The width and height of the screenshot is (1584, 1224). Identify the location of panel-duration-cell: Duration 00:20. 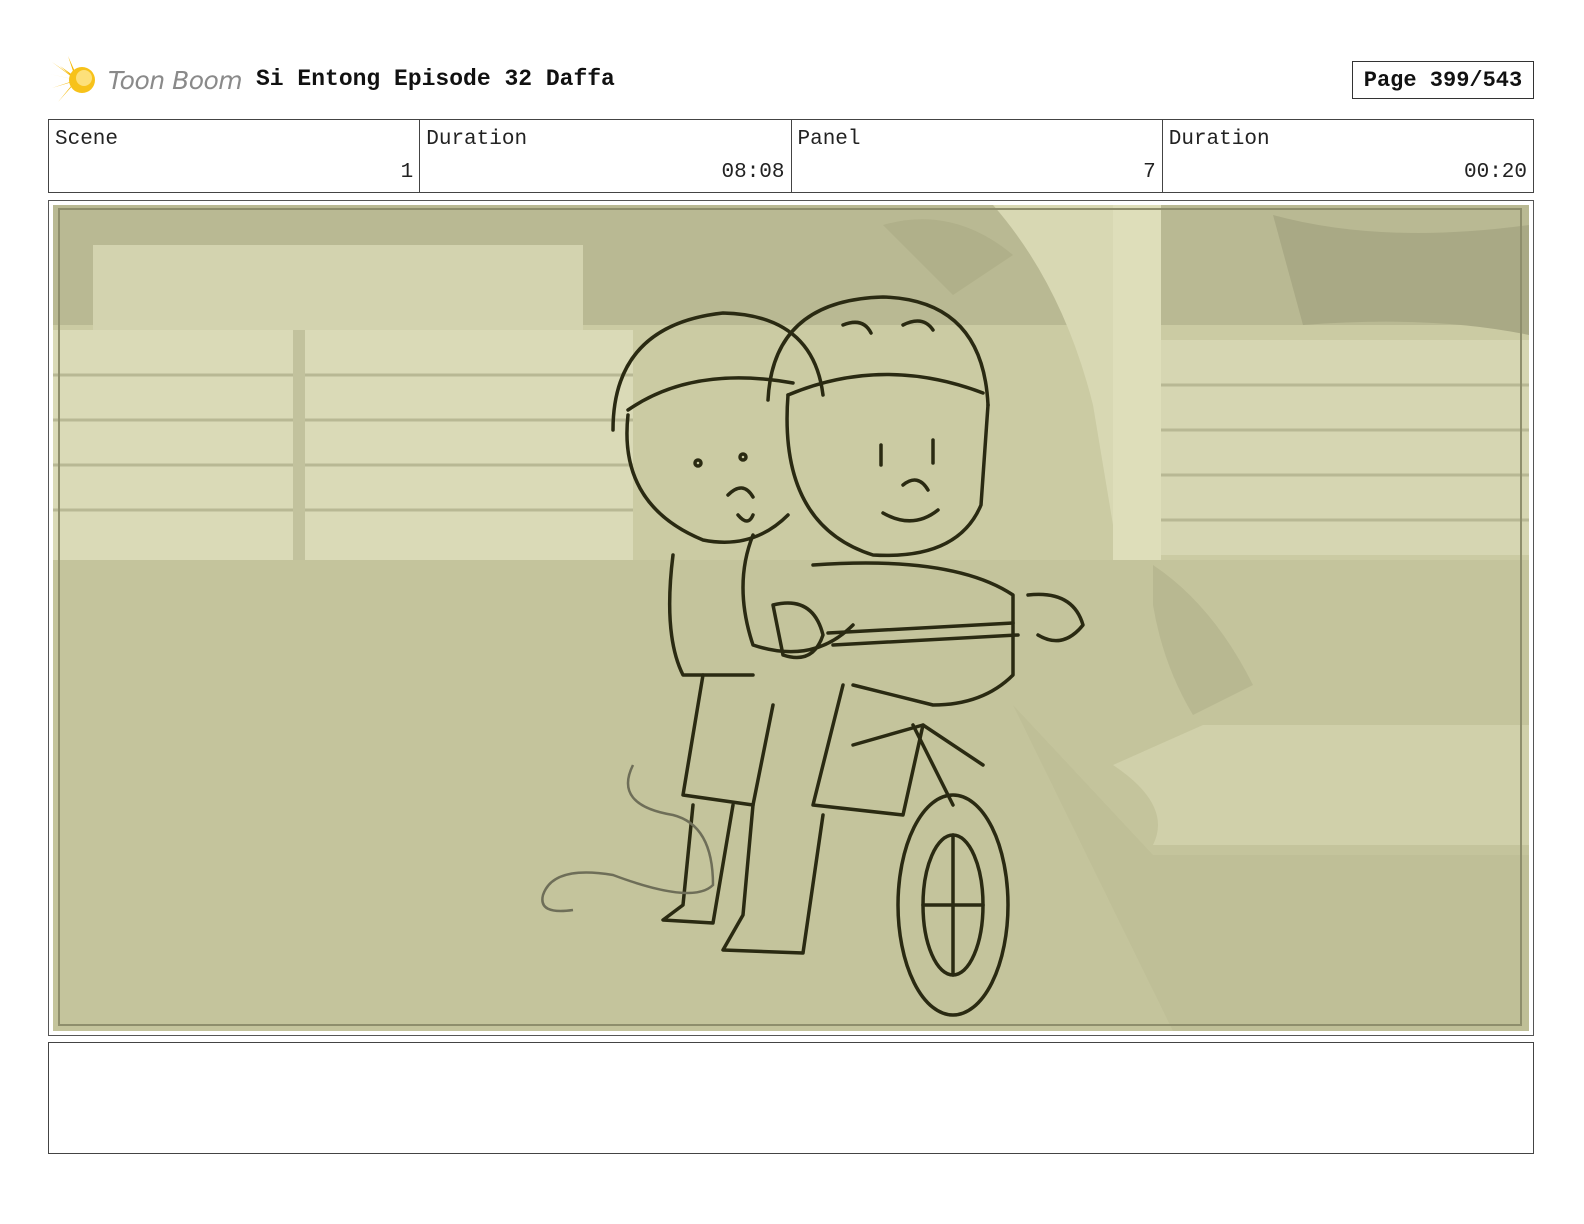
(1348, 156).